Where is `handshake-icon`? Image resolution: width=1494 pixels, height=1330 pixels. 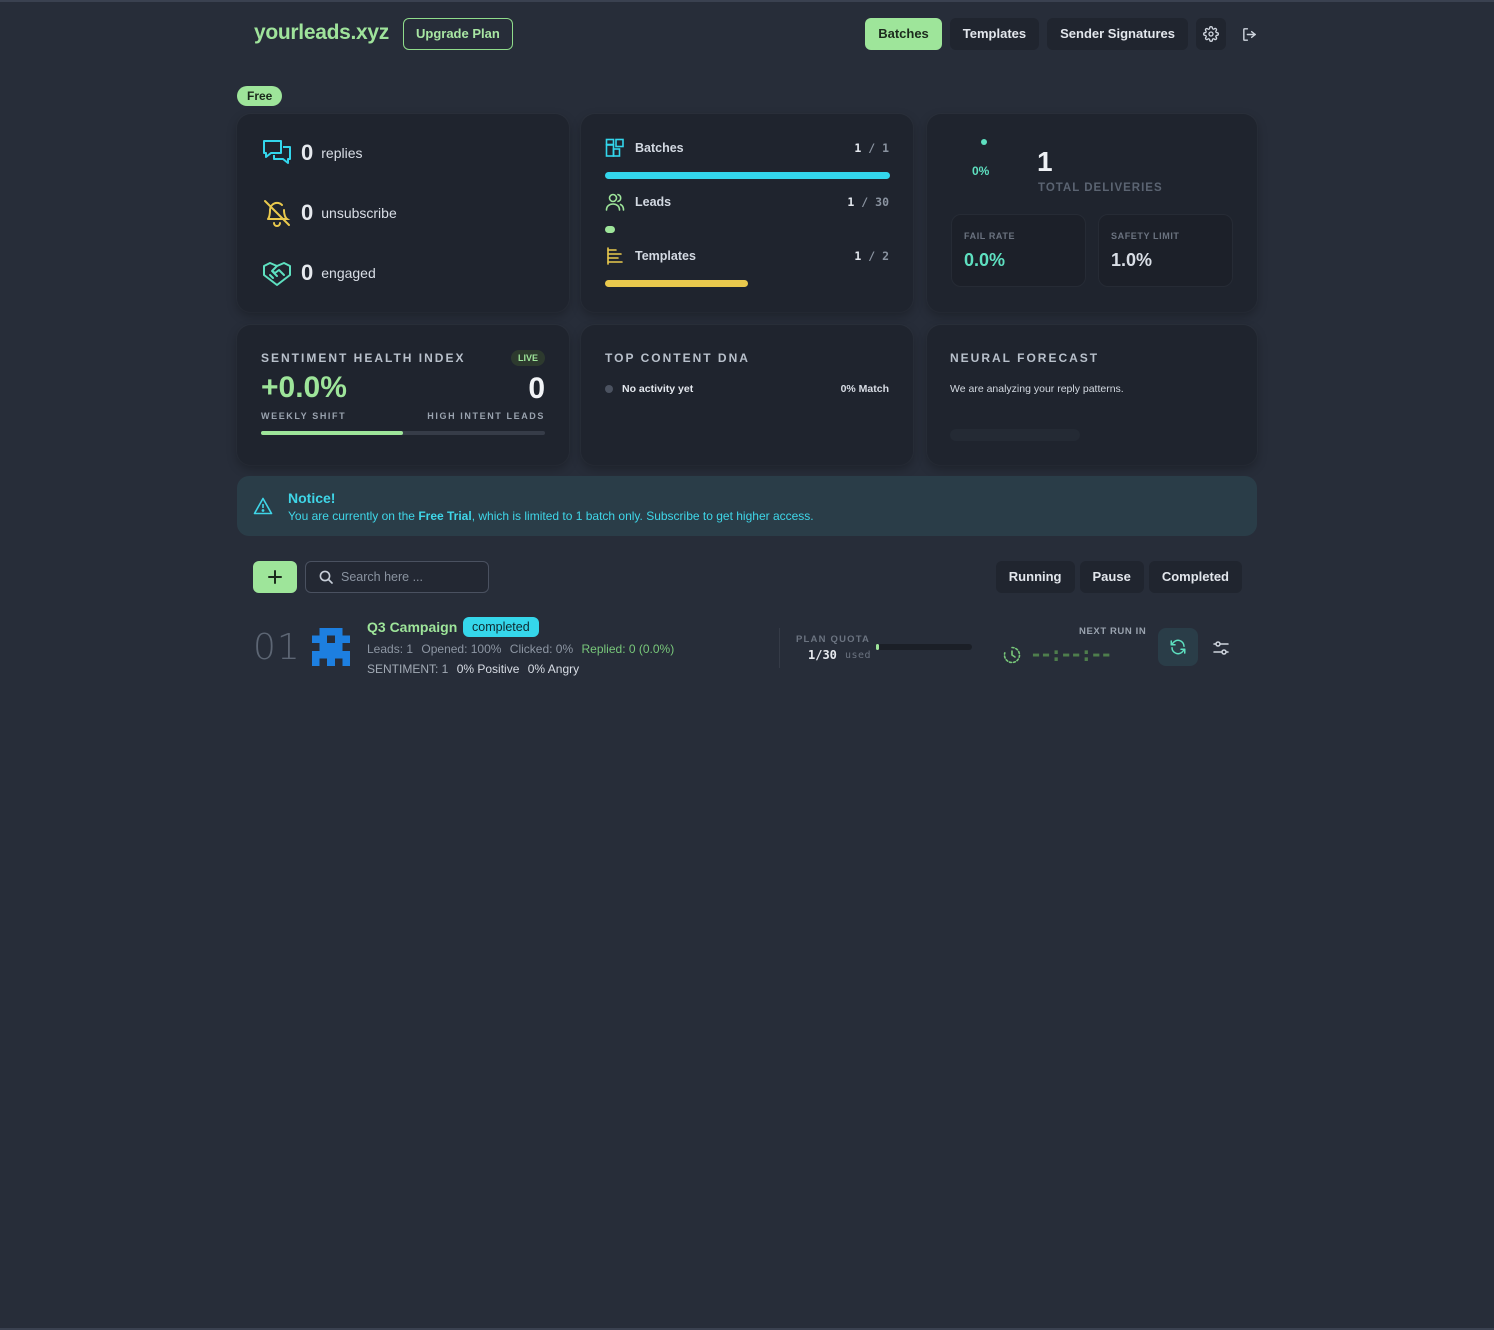 handshake-icon is located at coordinates (277, 274).